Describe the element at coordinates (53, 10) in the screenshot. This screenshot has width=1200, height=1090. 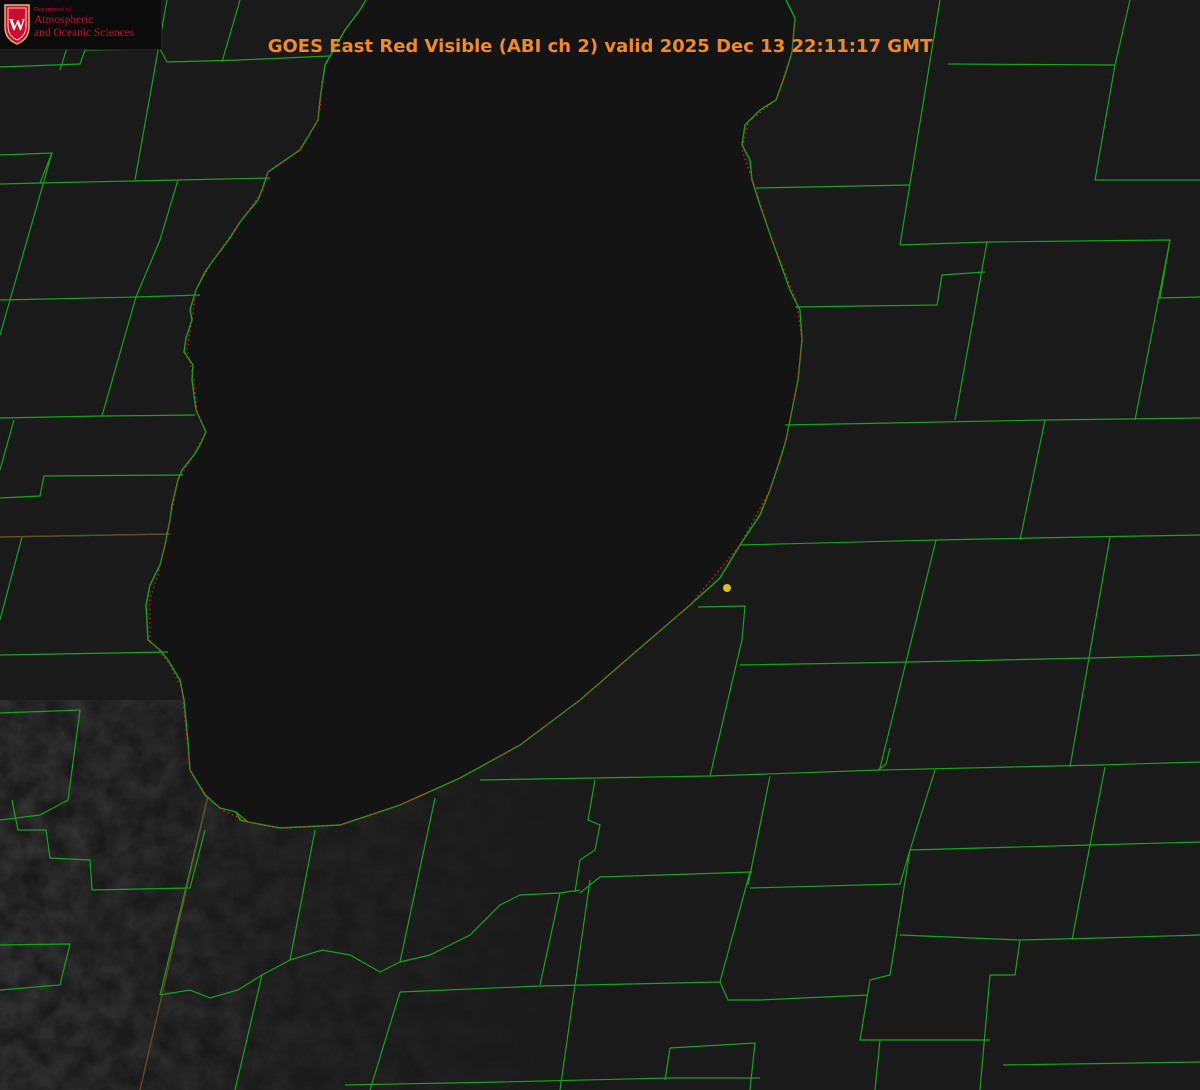
I see `logo-dept-text: Department of` at that location.